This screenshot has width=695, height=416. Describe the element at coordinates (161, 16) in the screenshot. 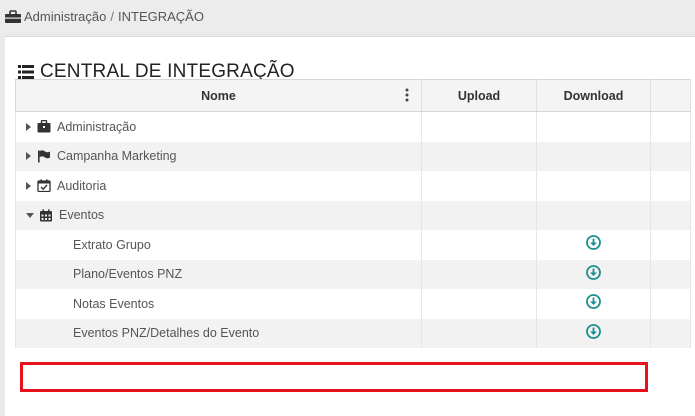

I see `breadcrumb-current: INTEGRAÇÃO` at that location.